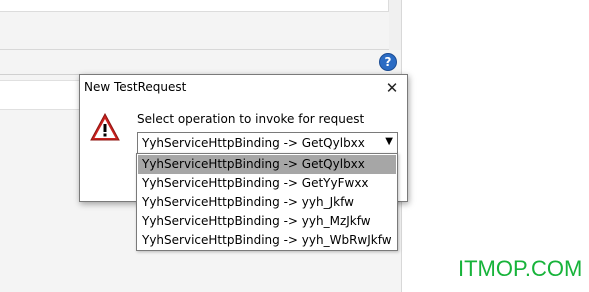 The image size is (589, 292). I want to click on dialog-title: New TestRequest, so click(135, 87).